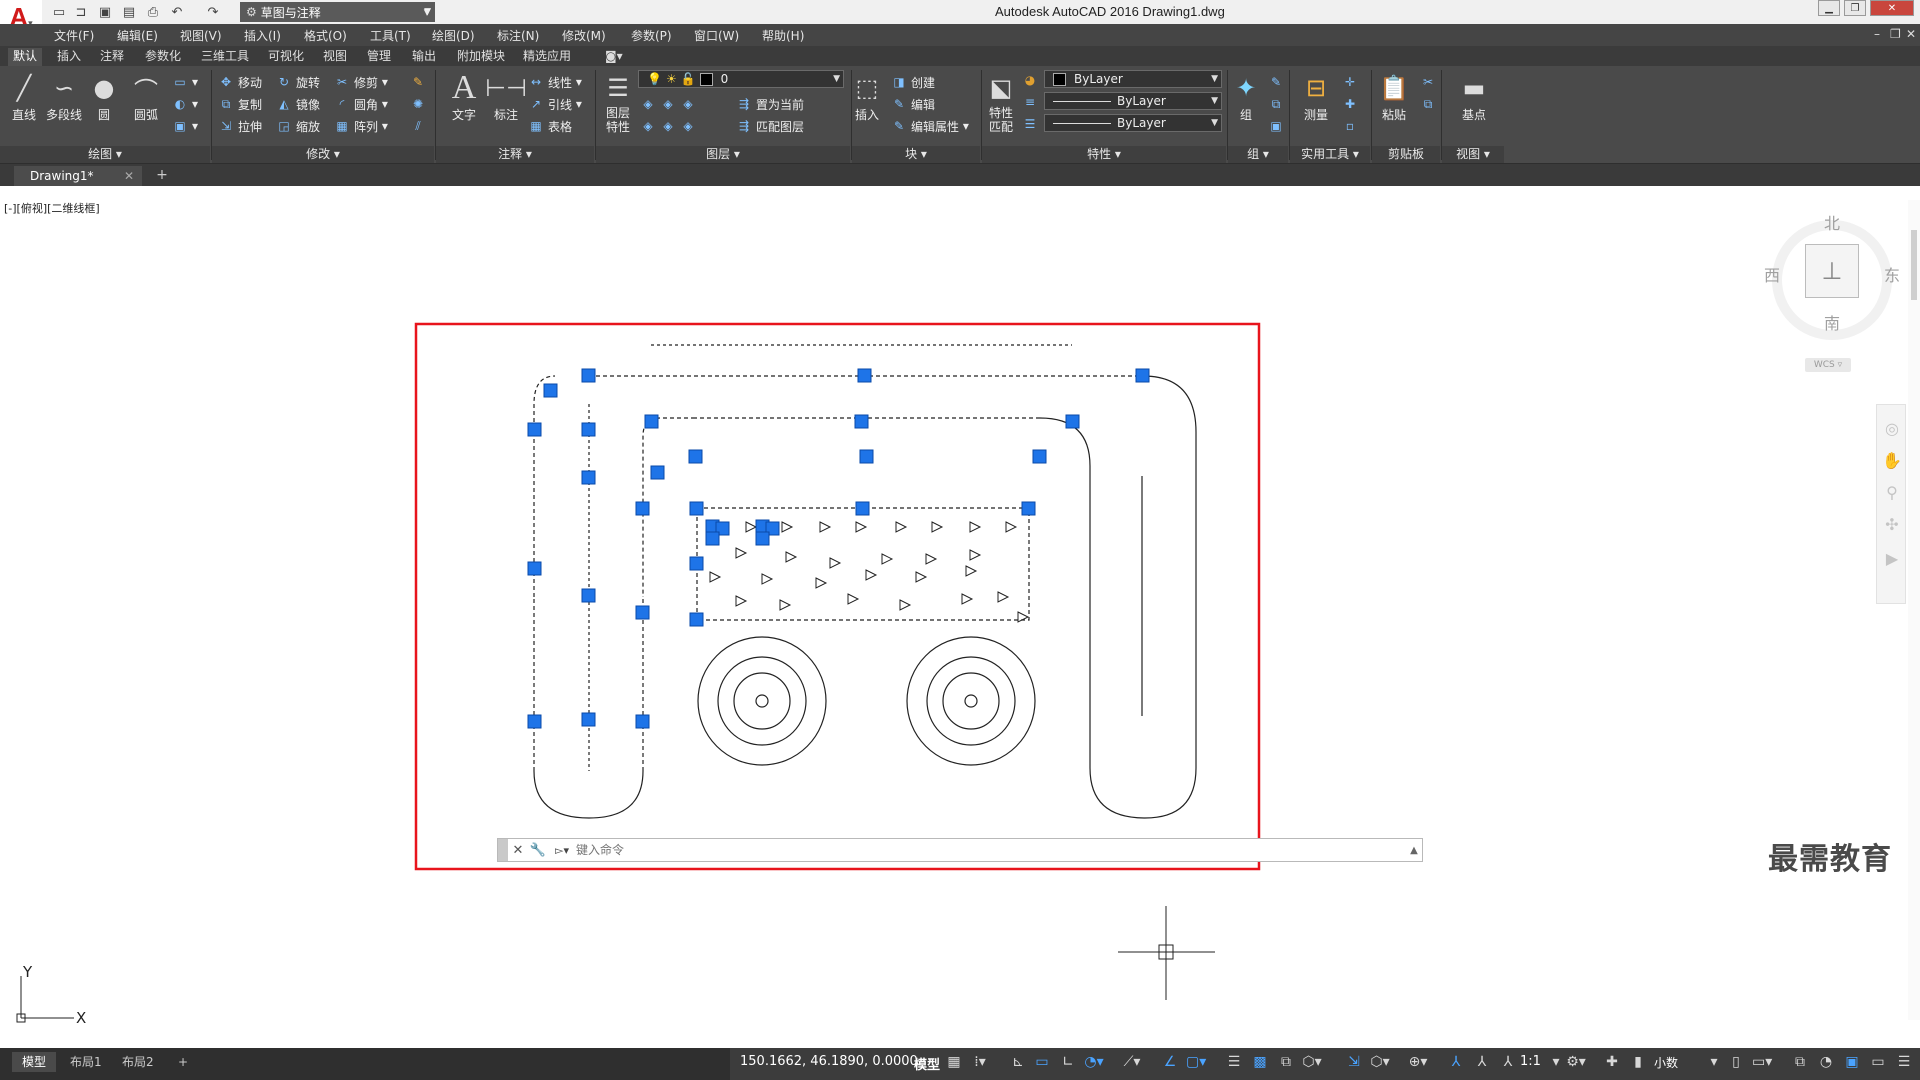 This screenshot has height=1080, width=1920. What do you see at coordinates (829, 1061) in the screenshot?
I see `coordinate-readout: 150.1662, 46.1890, 0.0000` at bounding box center [829, 1061].